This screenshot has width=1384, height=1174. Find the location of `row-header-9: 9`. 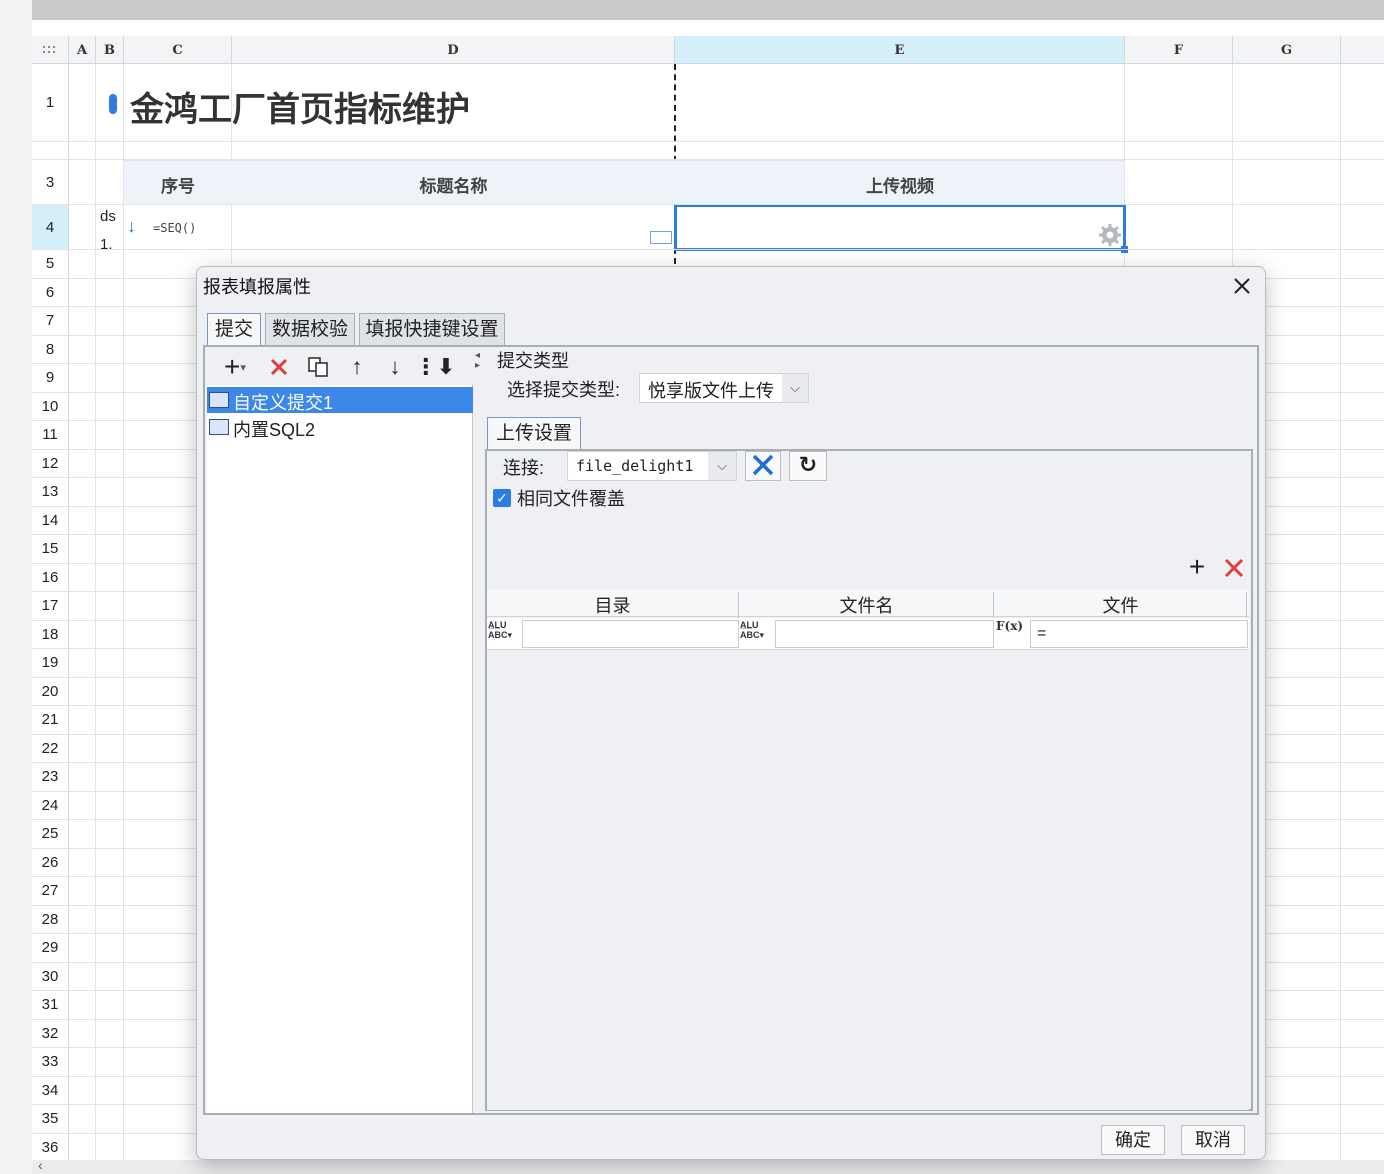

row-header-9: 9 is located at coordinates (50, 378).